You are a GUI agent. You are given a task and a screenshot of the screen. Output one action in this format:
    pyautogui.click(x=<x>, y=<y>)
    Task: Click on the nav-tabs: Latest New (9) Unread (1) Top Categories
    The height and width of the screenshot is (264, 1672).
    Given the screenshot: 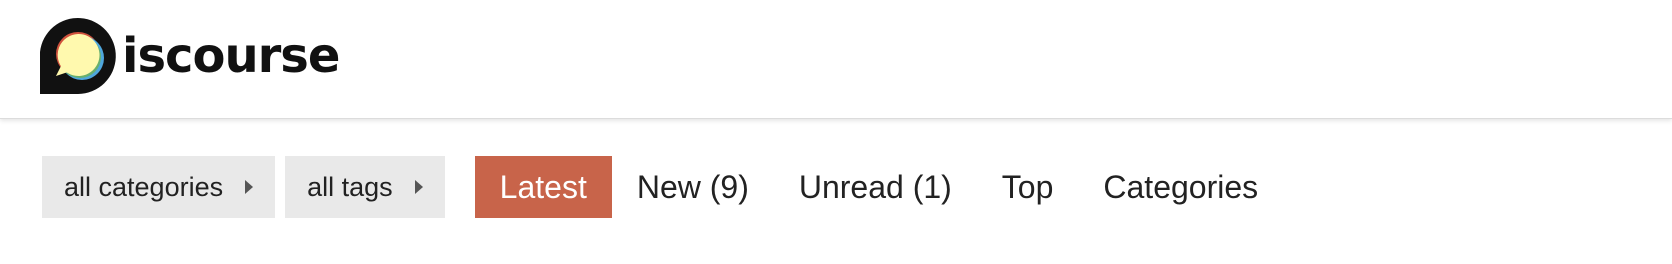 What is the action you would take?
    pyautogui.click(x=878, y=187)
    